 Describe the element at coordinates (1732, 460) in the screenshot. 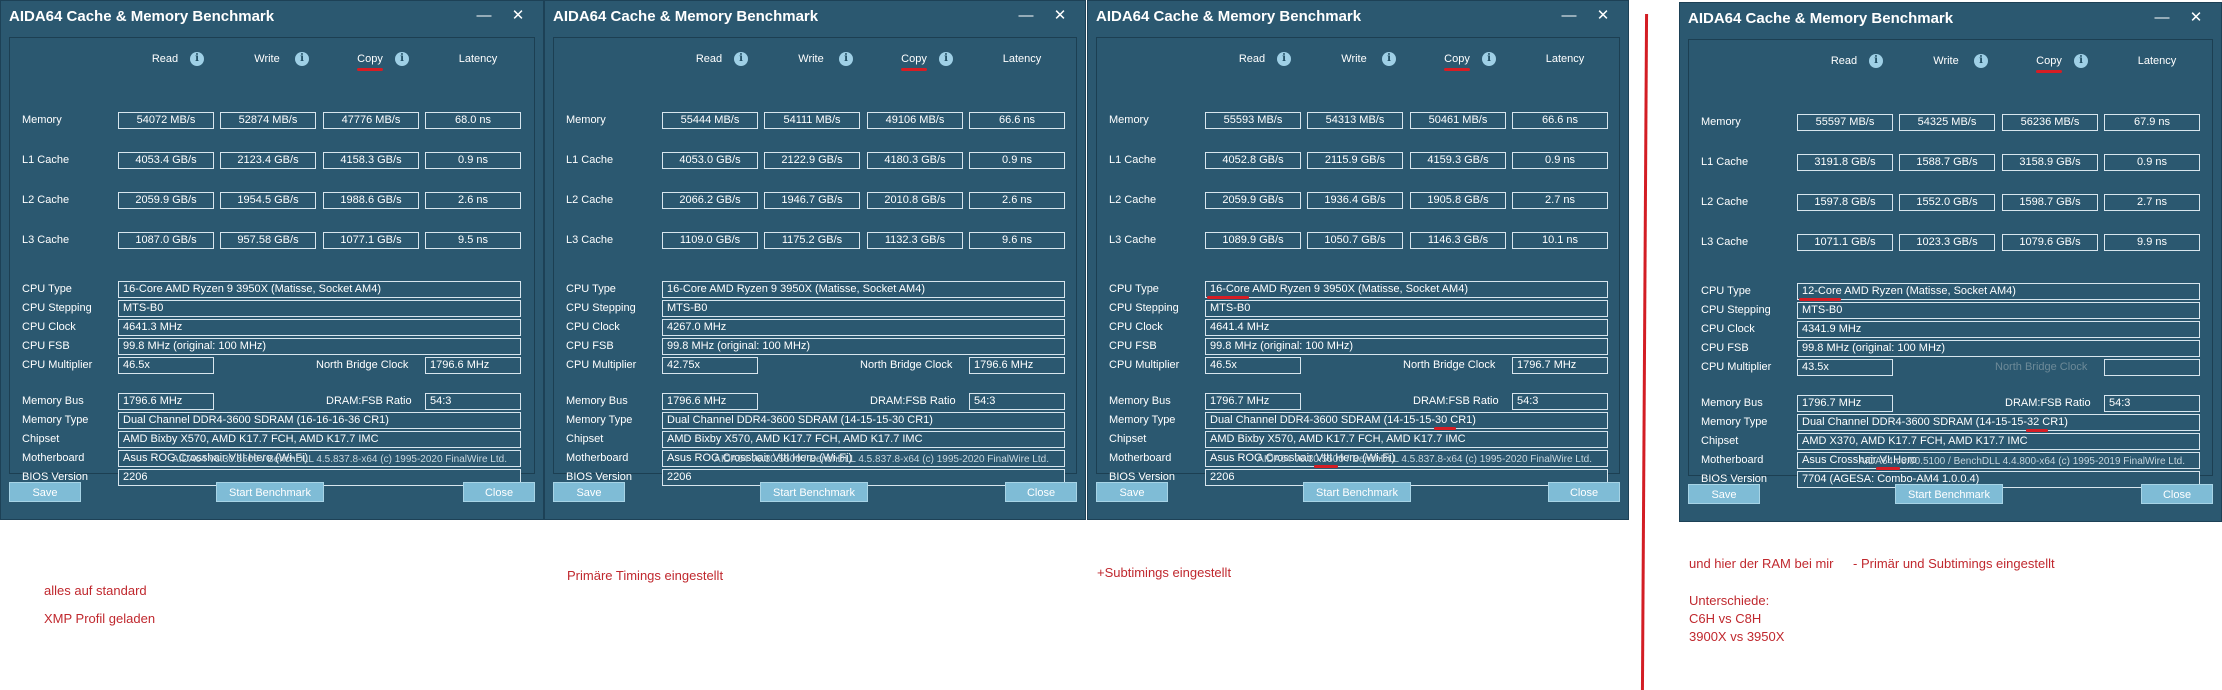

I see `motherboard-label: Motherboard` at that location.